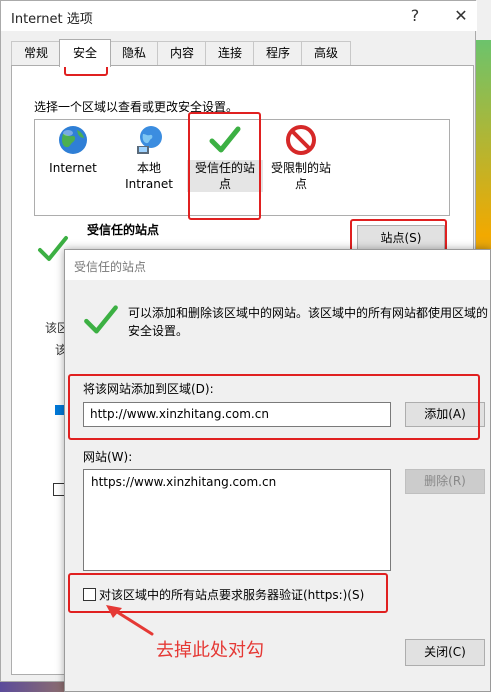 The image size is (491, 692). I want to click on highlight-add-site, so click(274, 407).